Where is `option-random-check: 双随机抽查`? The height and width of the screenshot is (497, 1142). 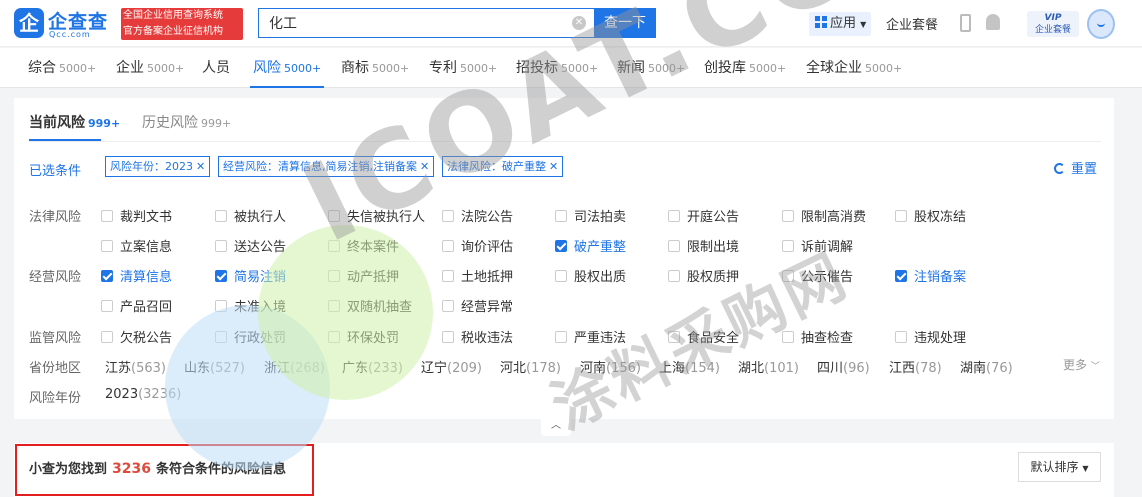
option-random-check: 双随机抽查 is located at coordinates (370, 305).